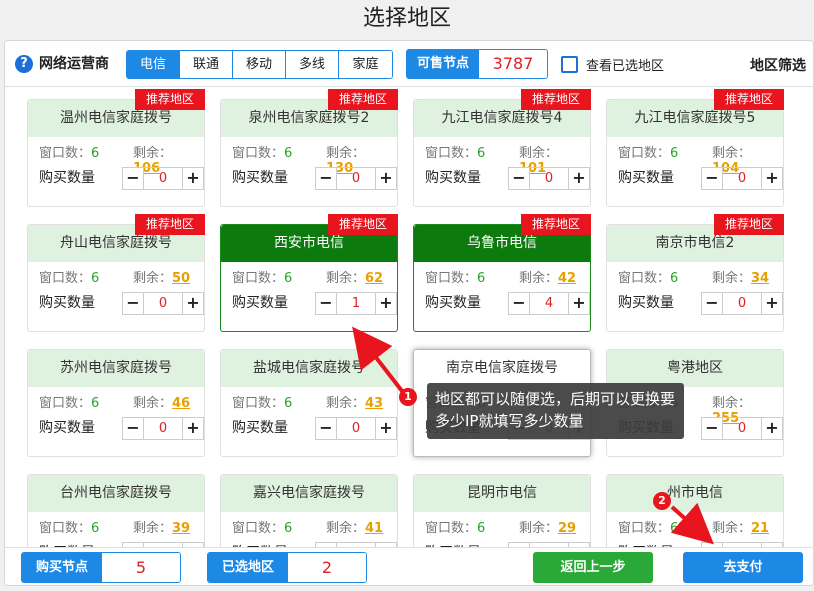 The image size is (814, 591). I want to click on region-card: 州市电信窗口数：6剩余：21购买数量−0+, so click(695, 511).